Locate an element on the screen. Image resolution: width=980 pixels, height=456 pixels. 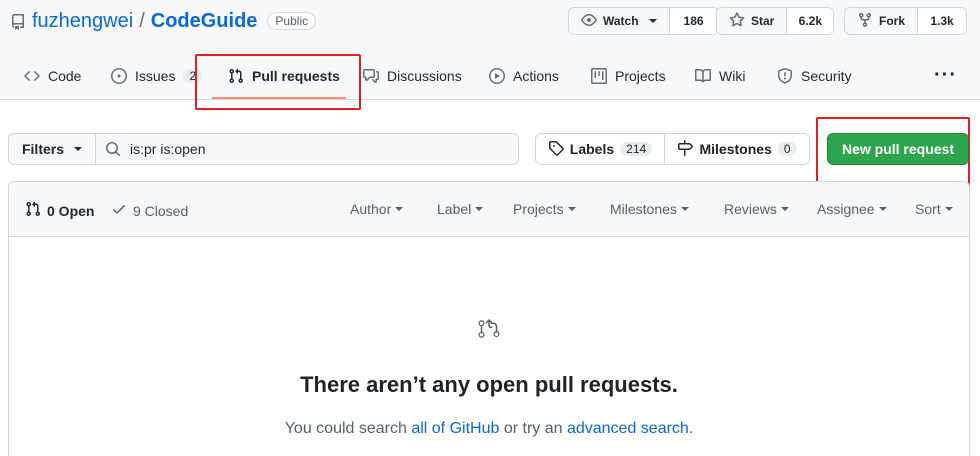
tab-issues: Issues 2 is located at coordinates (157, 76).